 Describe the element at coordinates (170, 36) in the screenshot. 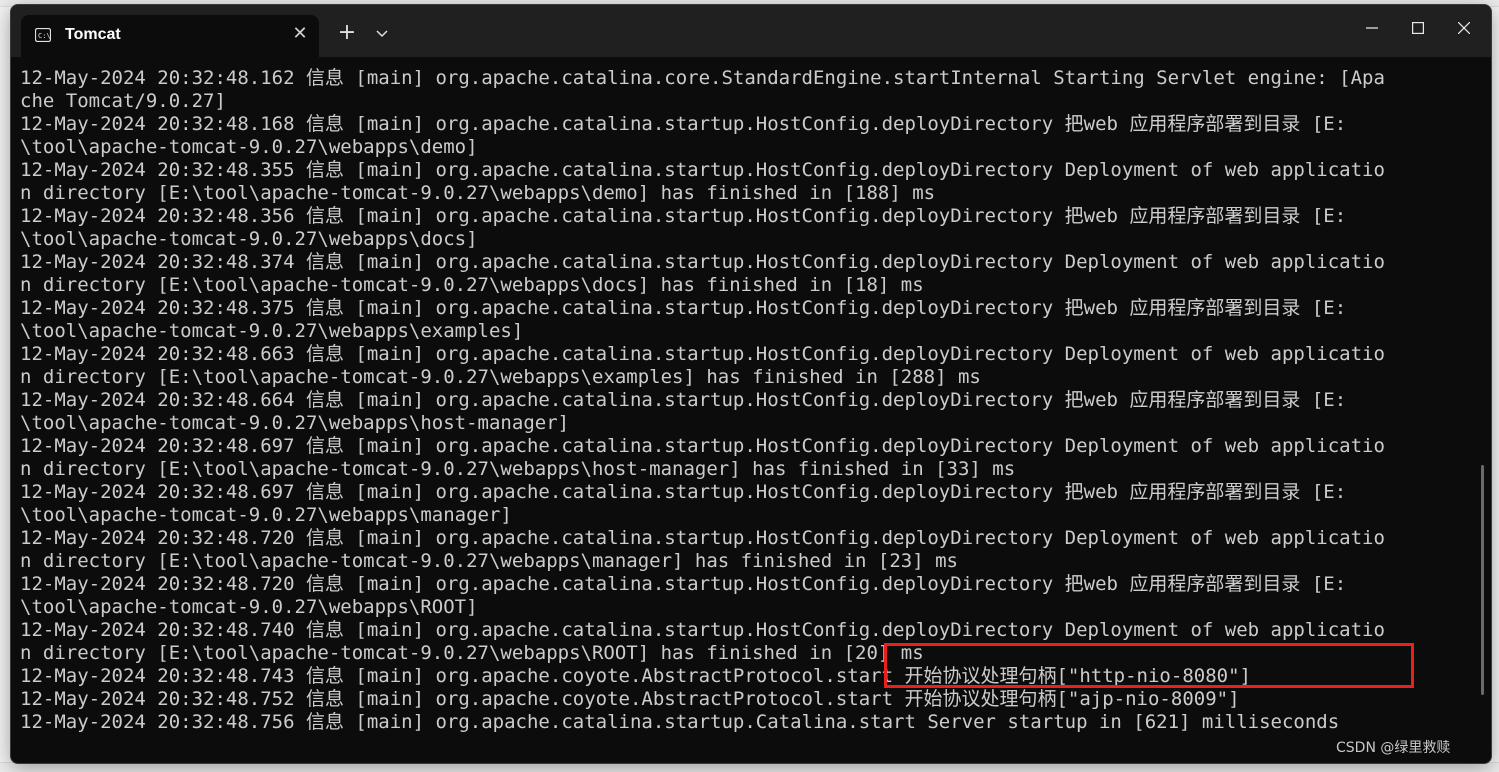

I see `tab-tomcat: C:\ Tomcat ✕` at that location.